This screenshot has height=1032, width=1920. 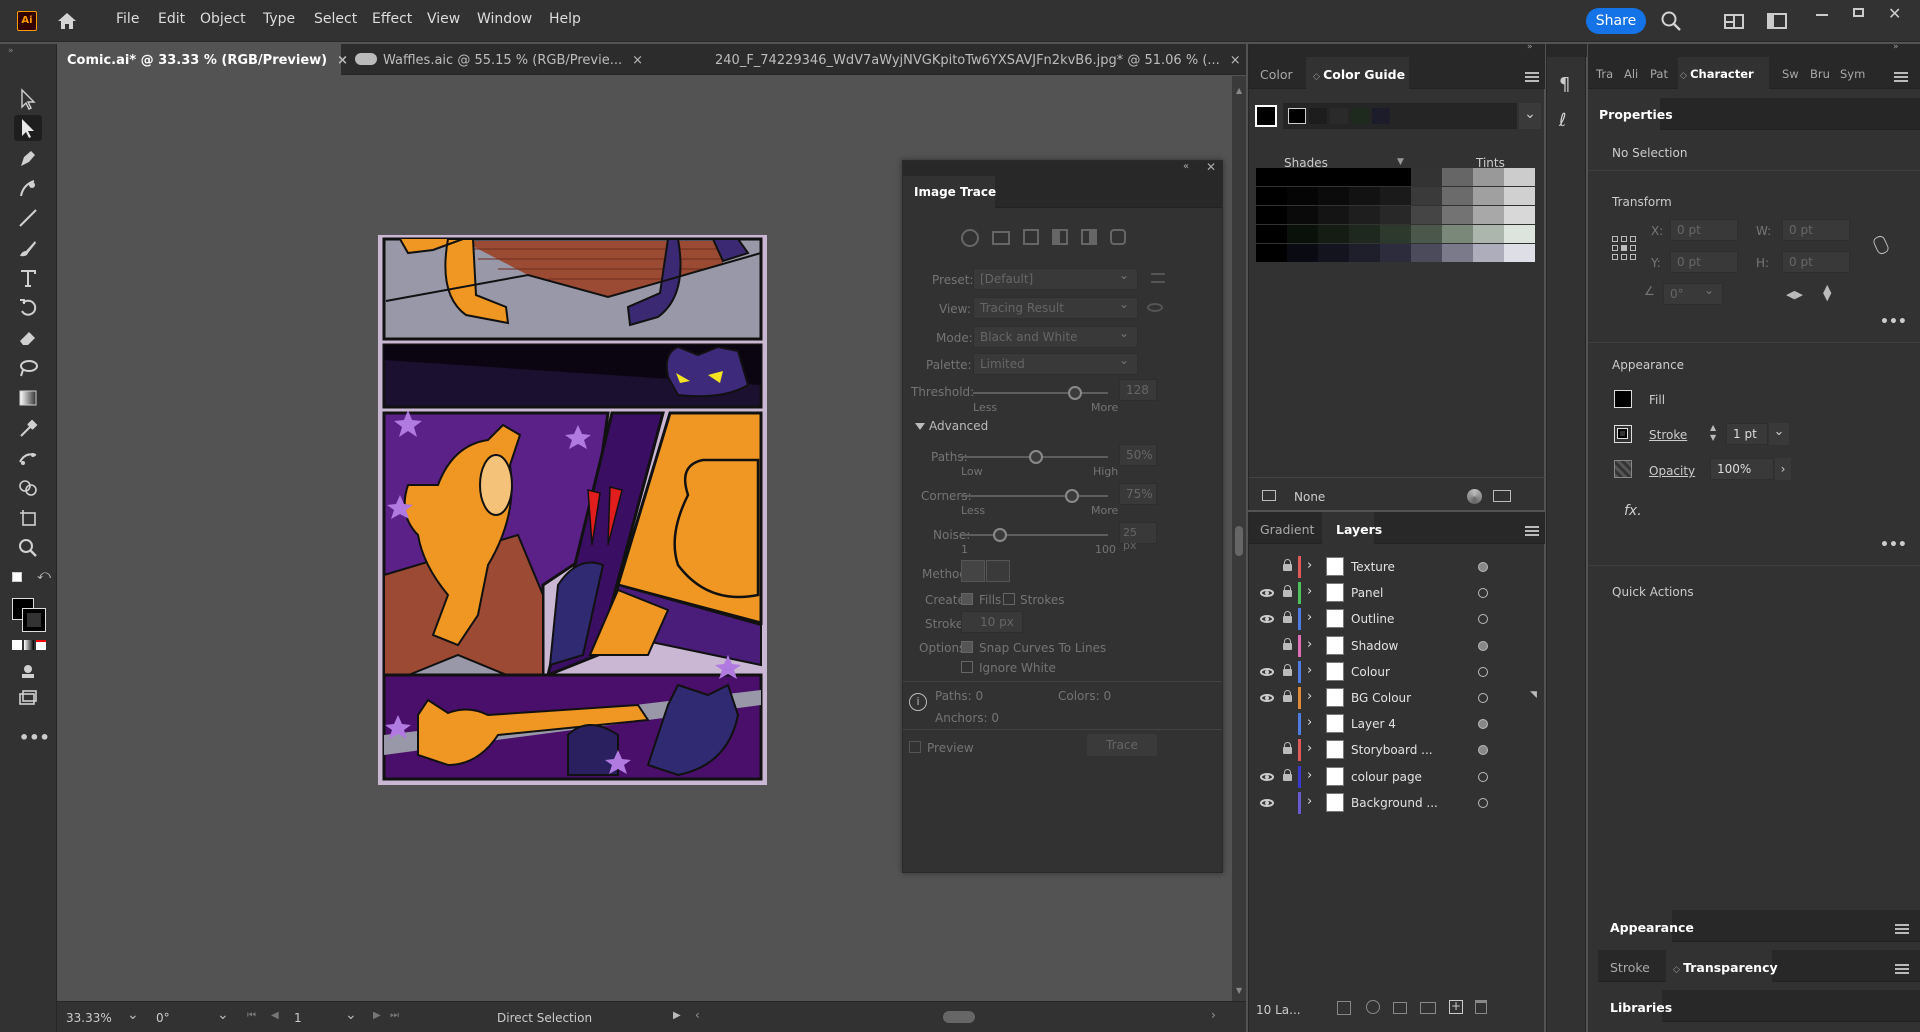 I want to click on character-tab: ◇ Character, so click(x=1717, y=74).